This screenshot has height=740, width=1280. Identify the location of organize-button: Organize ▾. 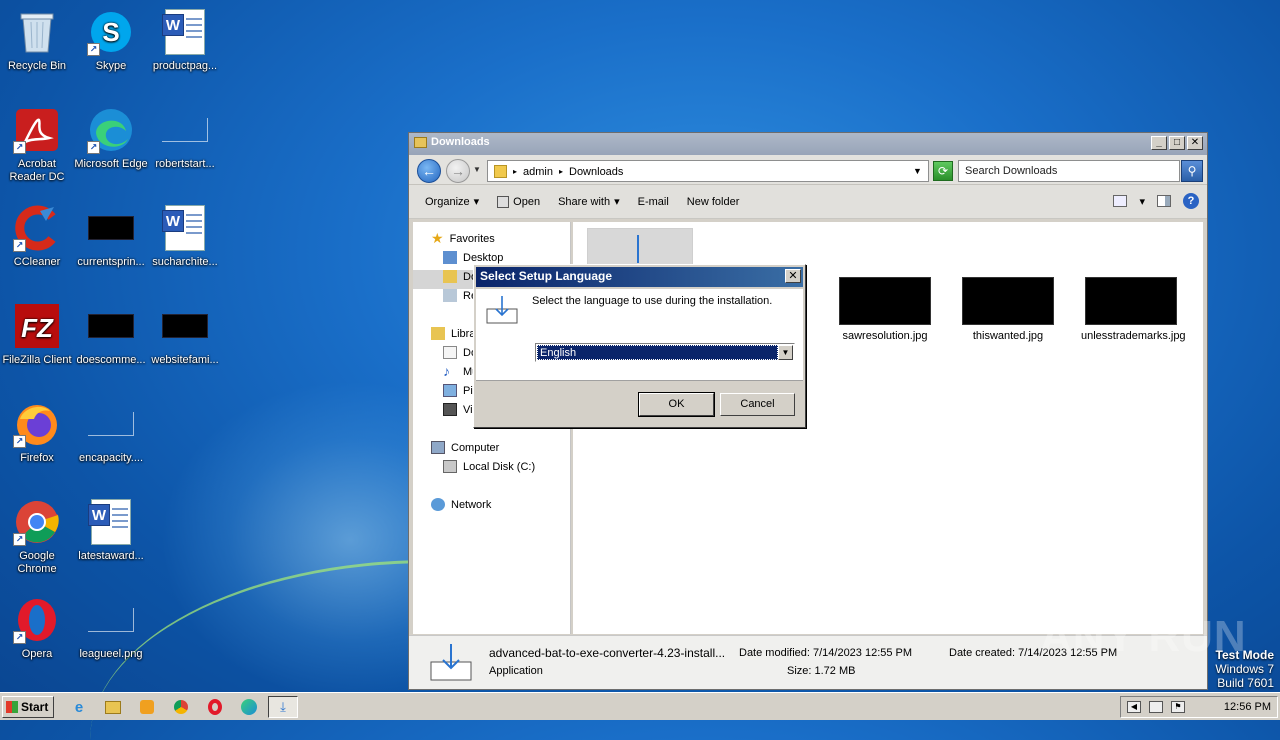
(452, 201).